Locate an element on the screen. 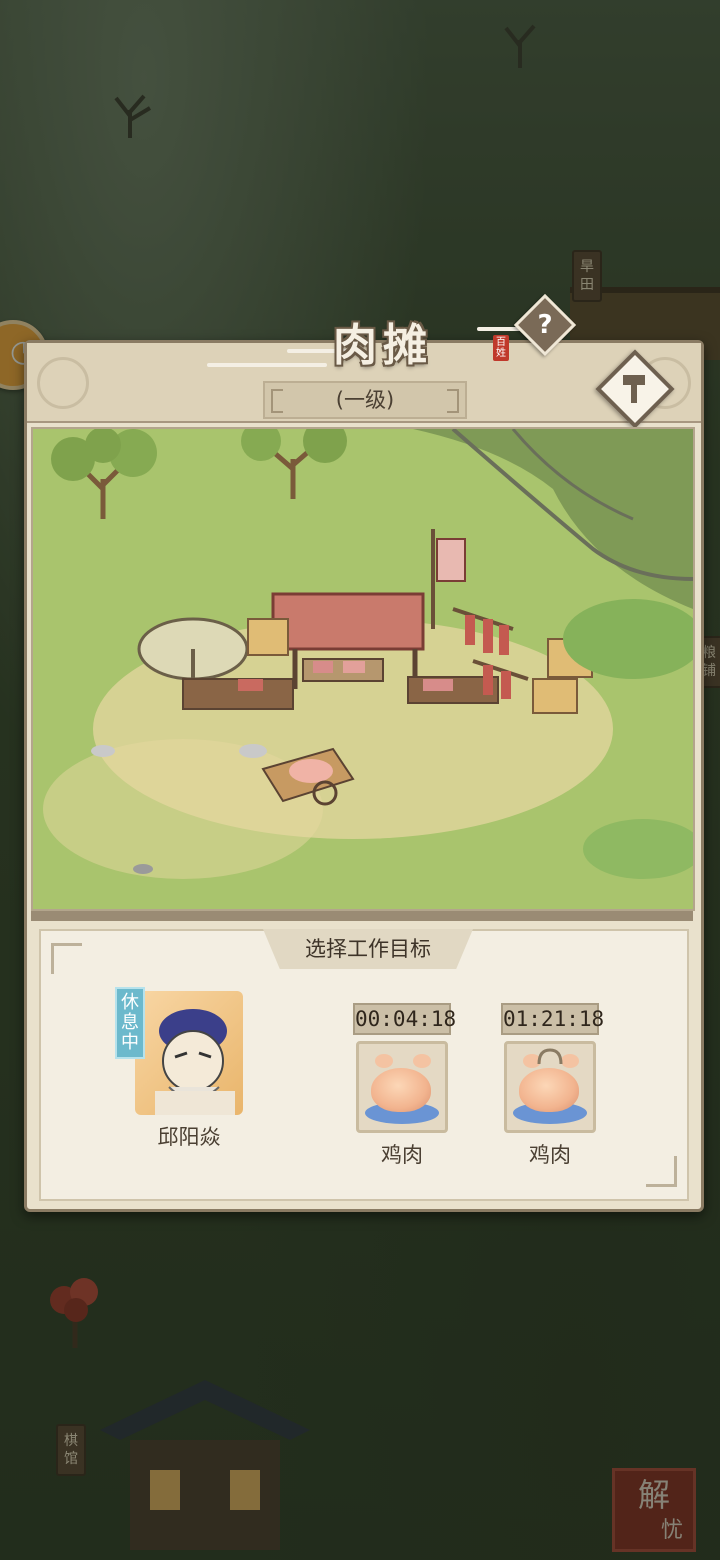 Image resolution: width=720 pixels, height=1560 pixels. question-icon: ? is located at coordinates (545, 325).